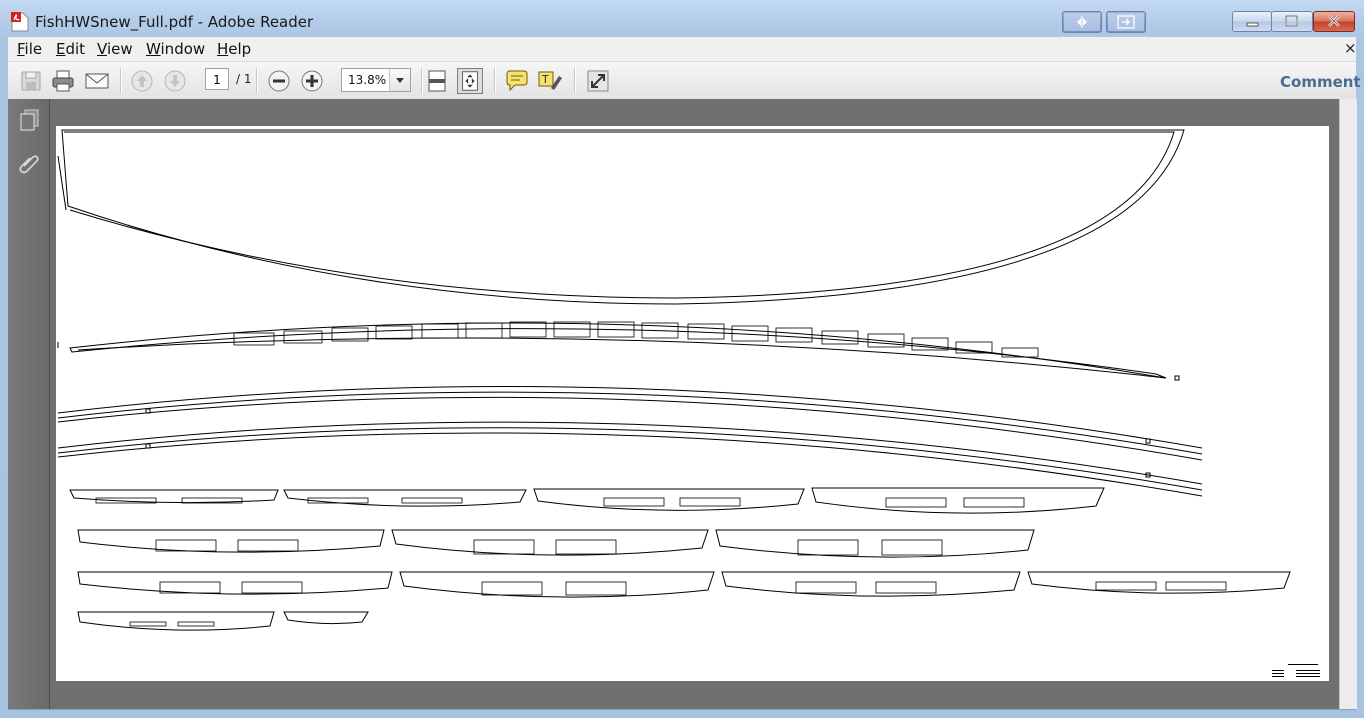 The image size is (1364, 718). I want to click on print-icon, so click(63, 81).